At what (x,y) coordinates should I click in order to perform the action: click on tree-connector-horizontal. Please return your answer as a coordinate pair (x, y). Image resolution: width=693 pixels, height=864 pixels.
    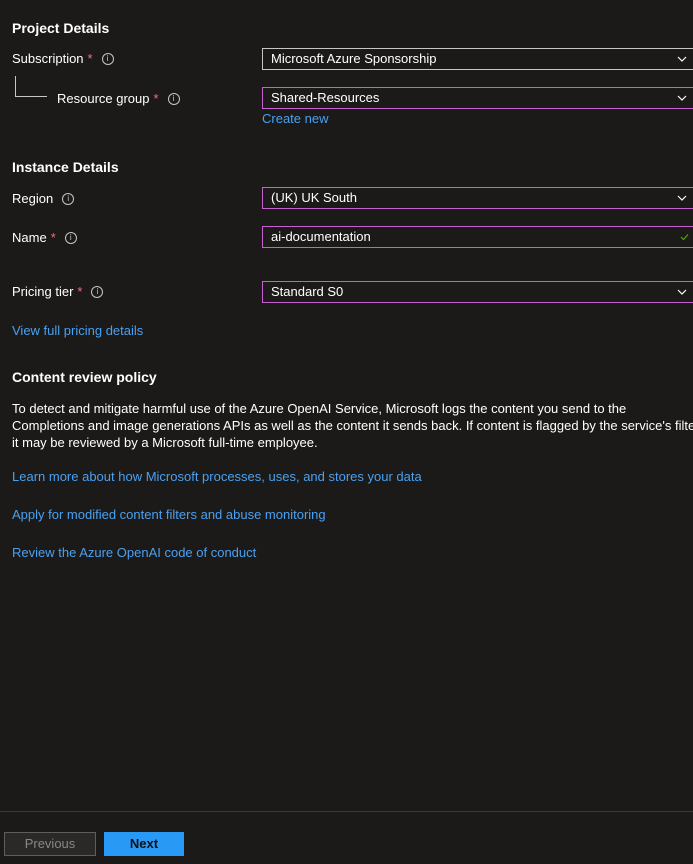
    Looking at the image, I should click on (31, 96).